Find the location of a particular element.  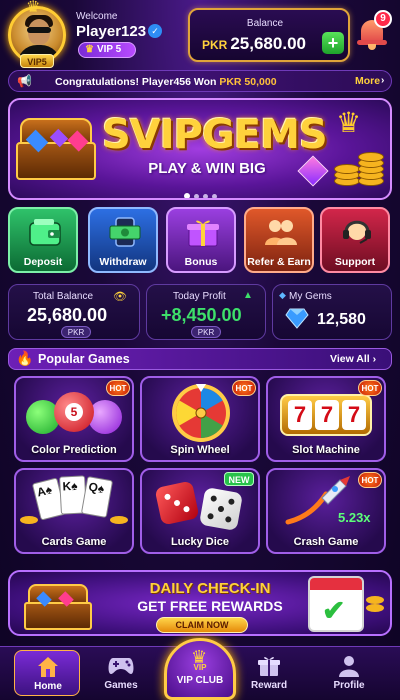

my-gems-card: ◆ My Gems 12,580 is located at coordinates (332, 312).